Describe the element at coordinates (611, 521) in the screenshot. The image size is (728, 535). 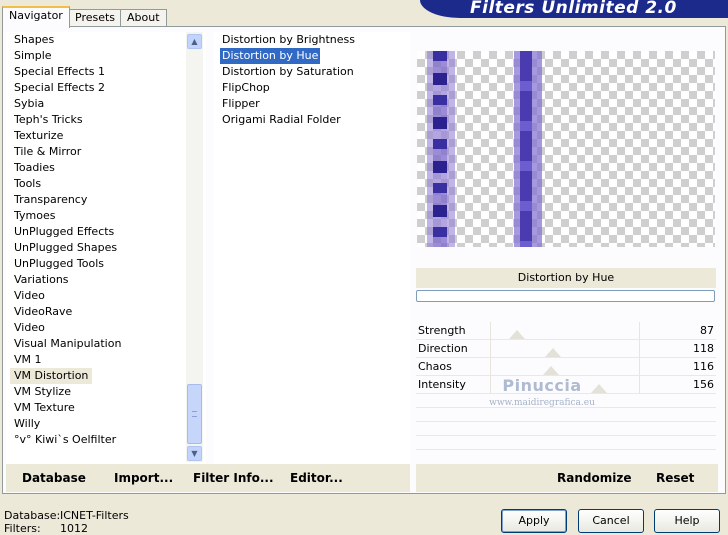
I see `cancel-button: Cancel` at that location.